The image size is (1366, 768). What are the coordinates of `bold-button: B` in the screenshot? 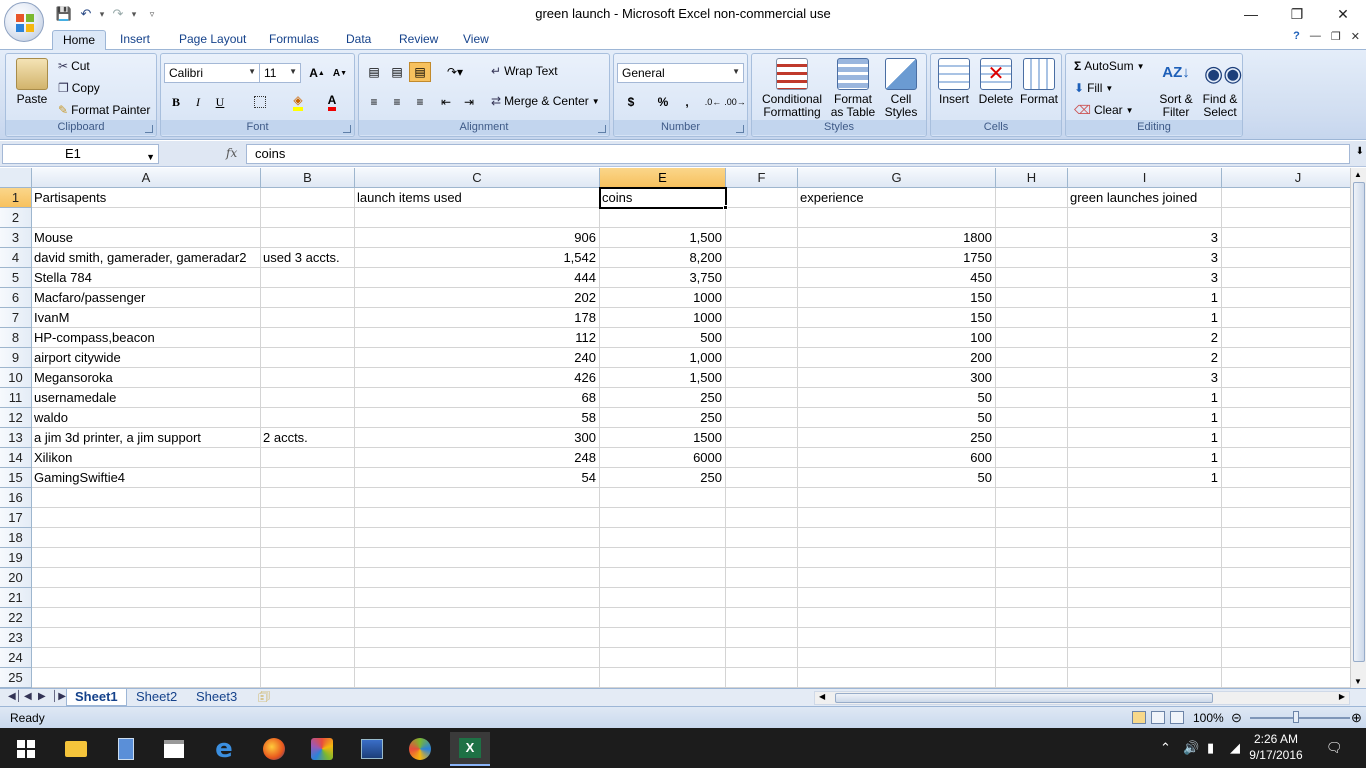 It's located at (176, 102).